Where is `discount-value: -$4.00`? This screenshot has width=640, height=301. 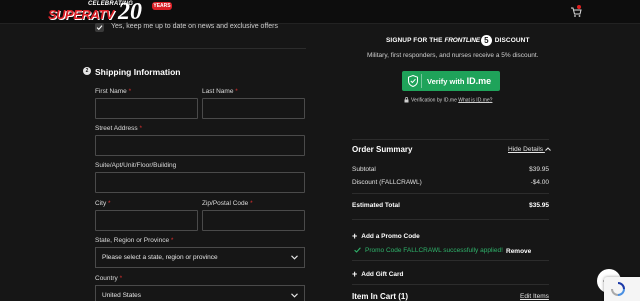 discount-value: -$4.00 is located at coordinates (539, 182).